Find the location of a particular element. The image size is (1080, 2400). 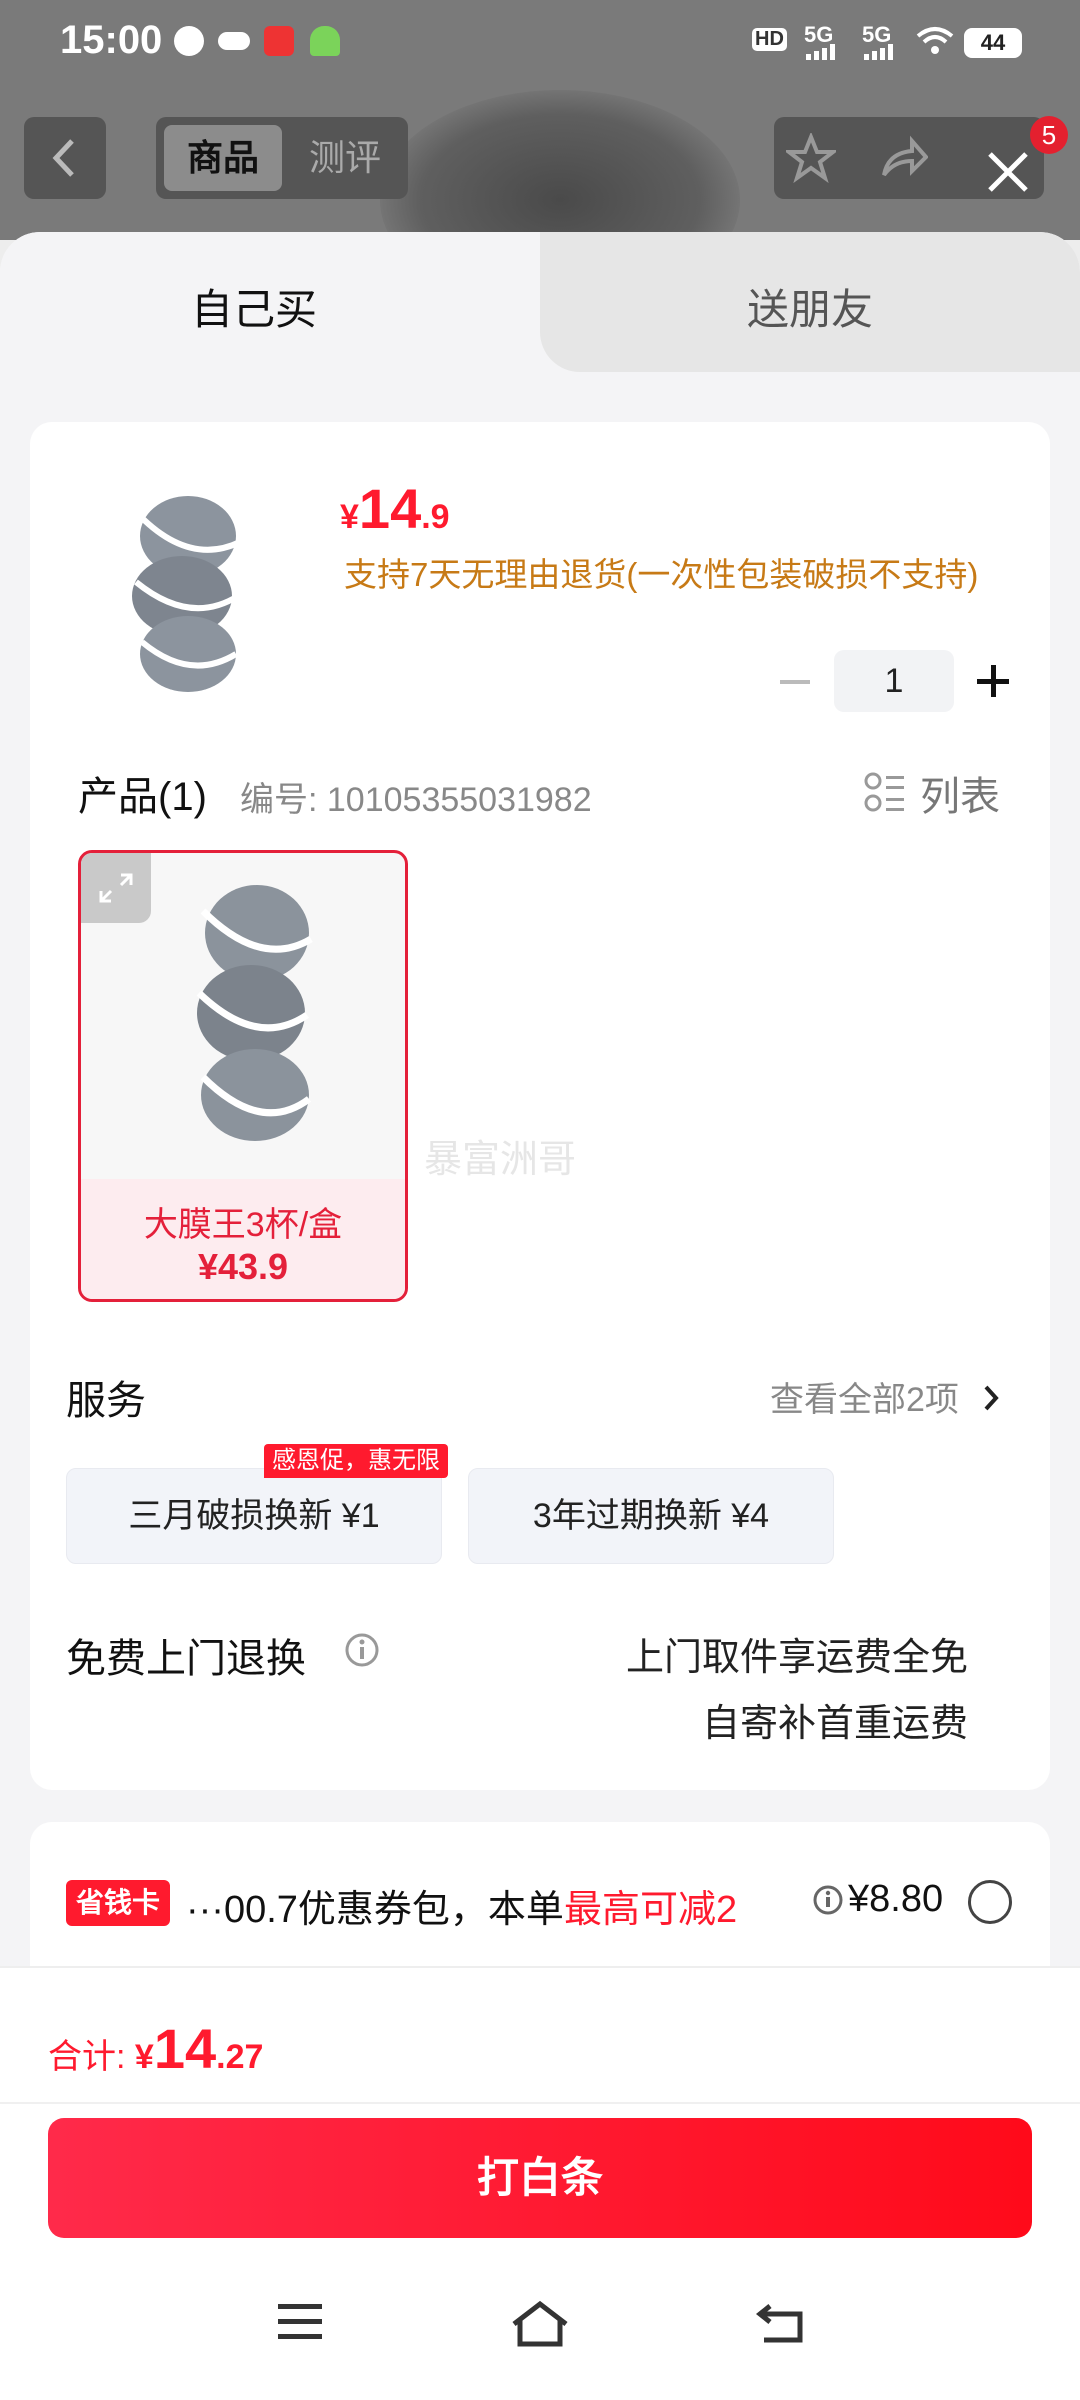

tab-send-friend: 送朋友 is located at coordinates (810, 302).